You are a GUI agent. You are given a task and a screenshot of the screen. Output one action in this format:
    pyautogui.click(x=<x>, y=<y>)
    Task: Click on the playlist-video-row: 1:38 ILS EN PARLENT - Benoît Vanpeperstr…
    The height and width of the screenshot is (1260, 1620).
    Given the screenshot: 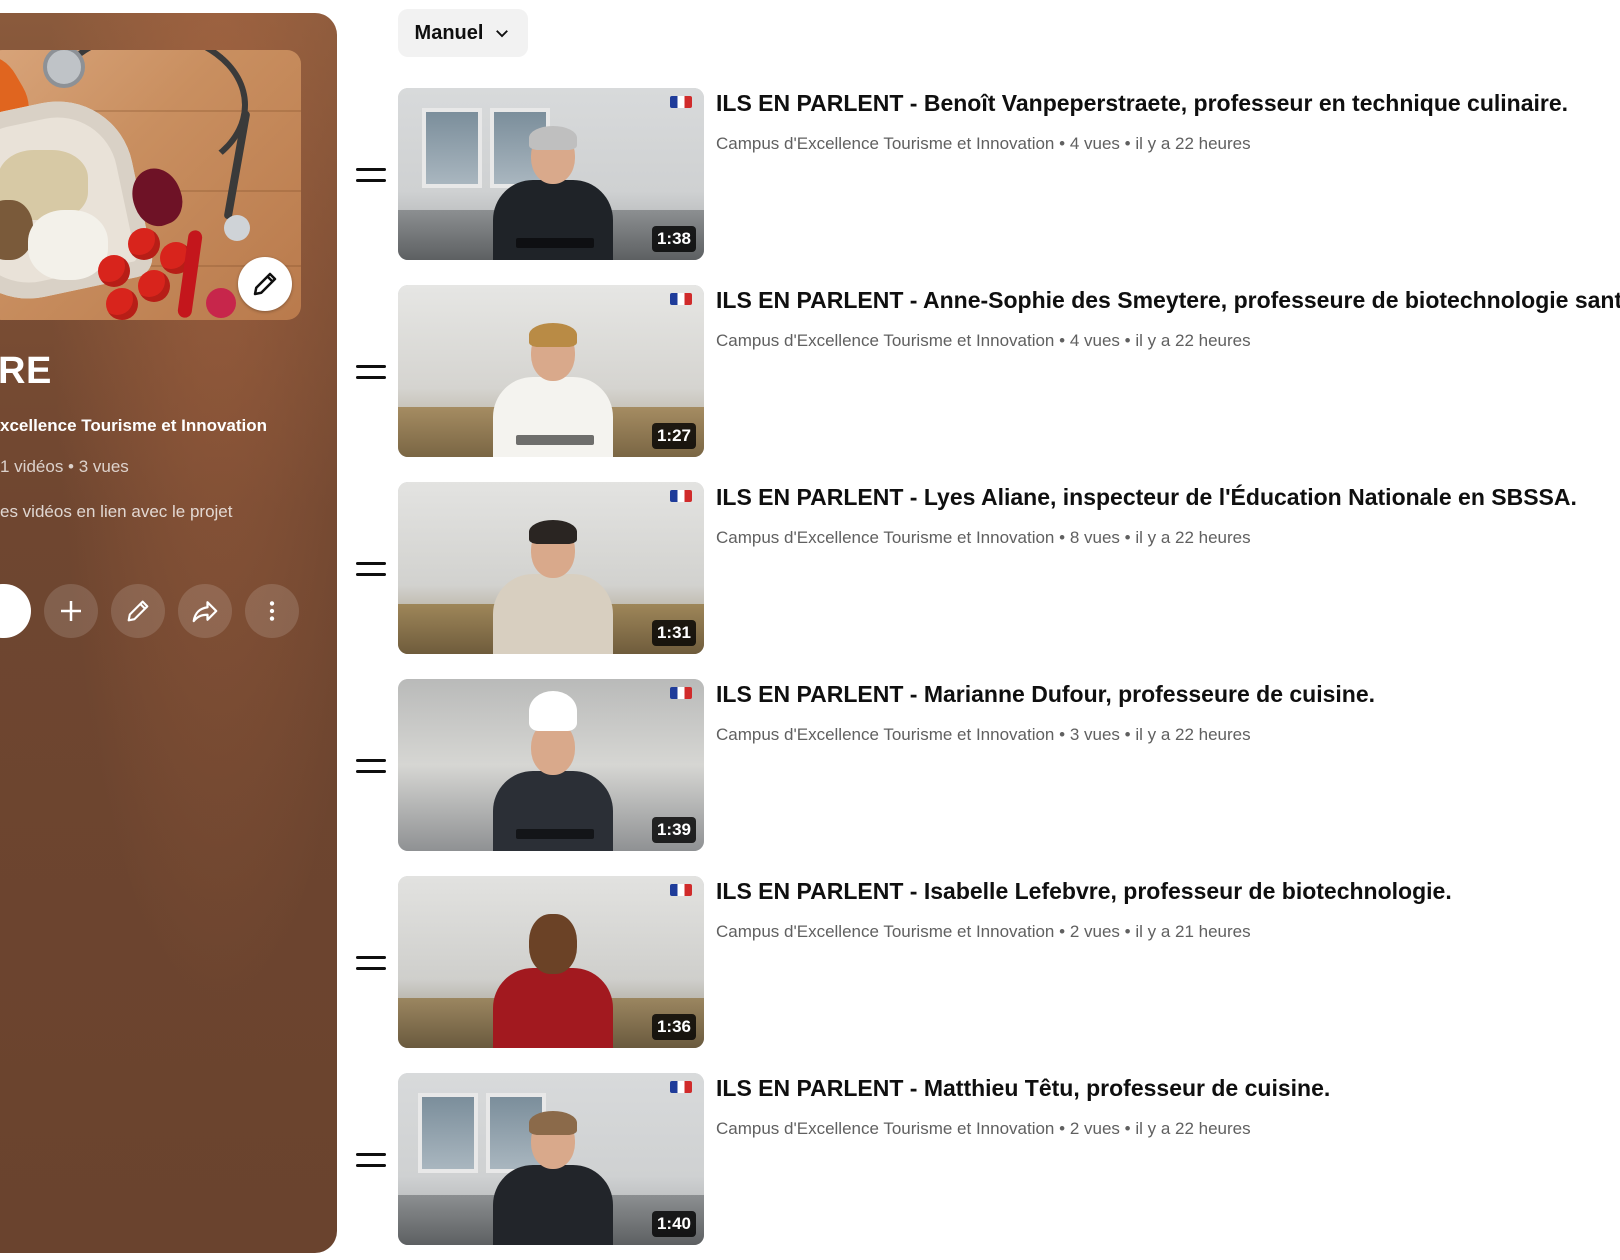 What is the action you would take?
    pyautogui.click(x=810, y=178)
    